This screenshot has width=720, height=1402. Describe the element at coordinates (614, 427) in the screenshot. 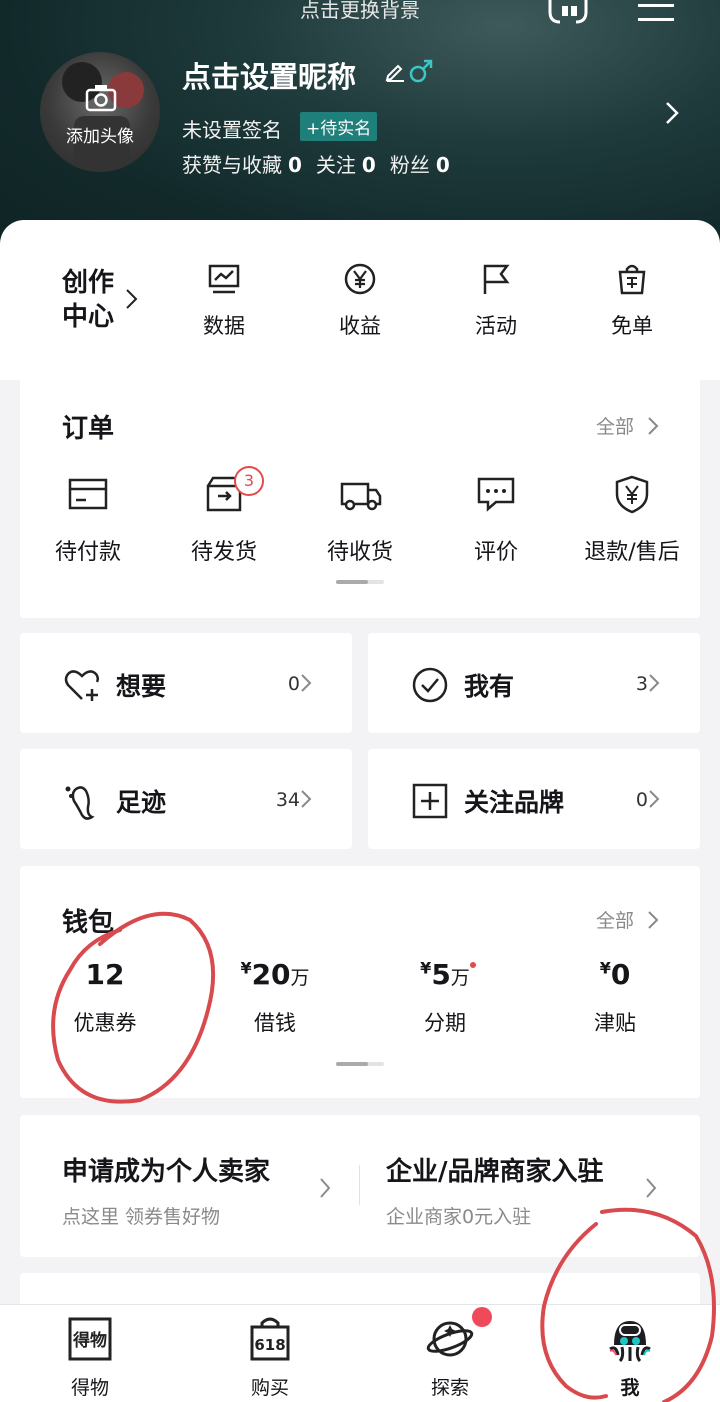

I see `orders-all-label: 全部` at that location.